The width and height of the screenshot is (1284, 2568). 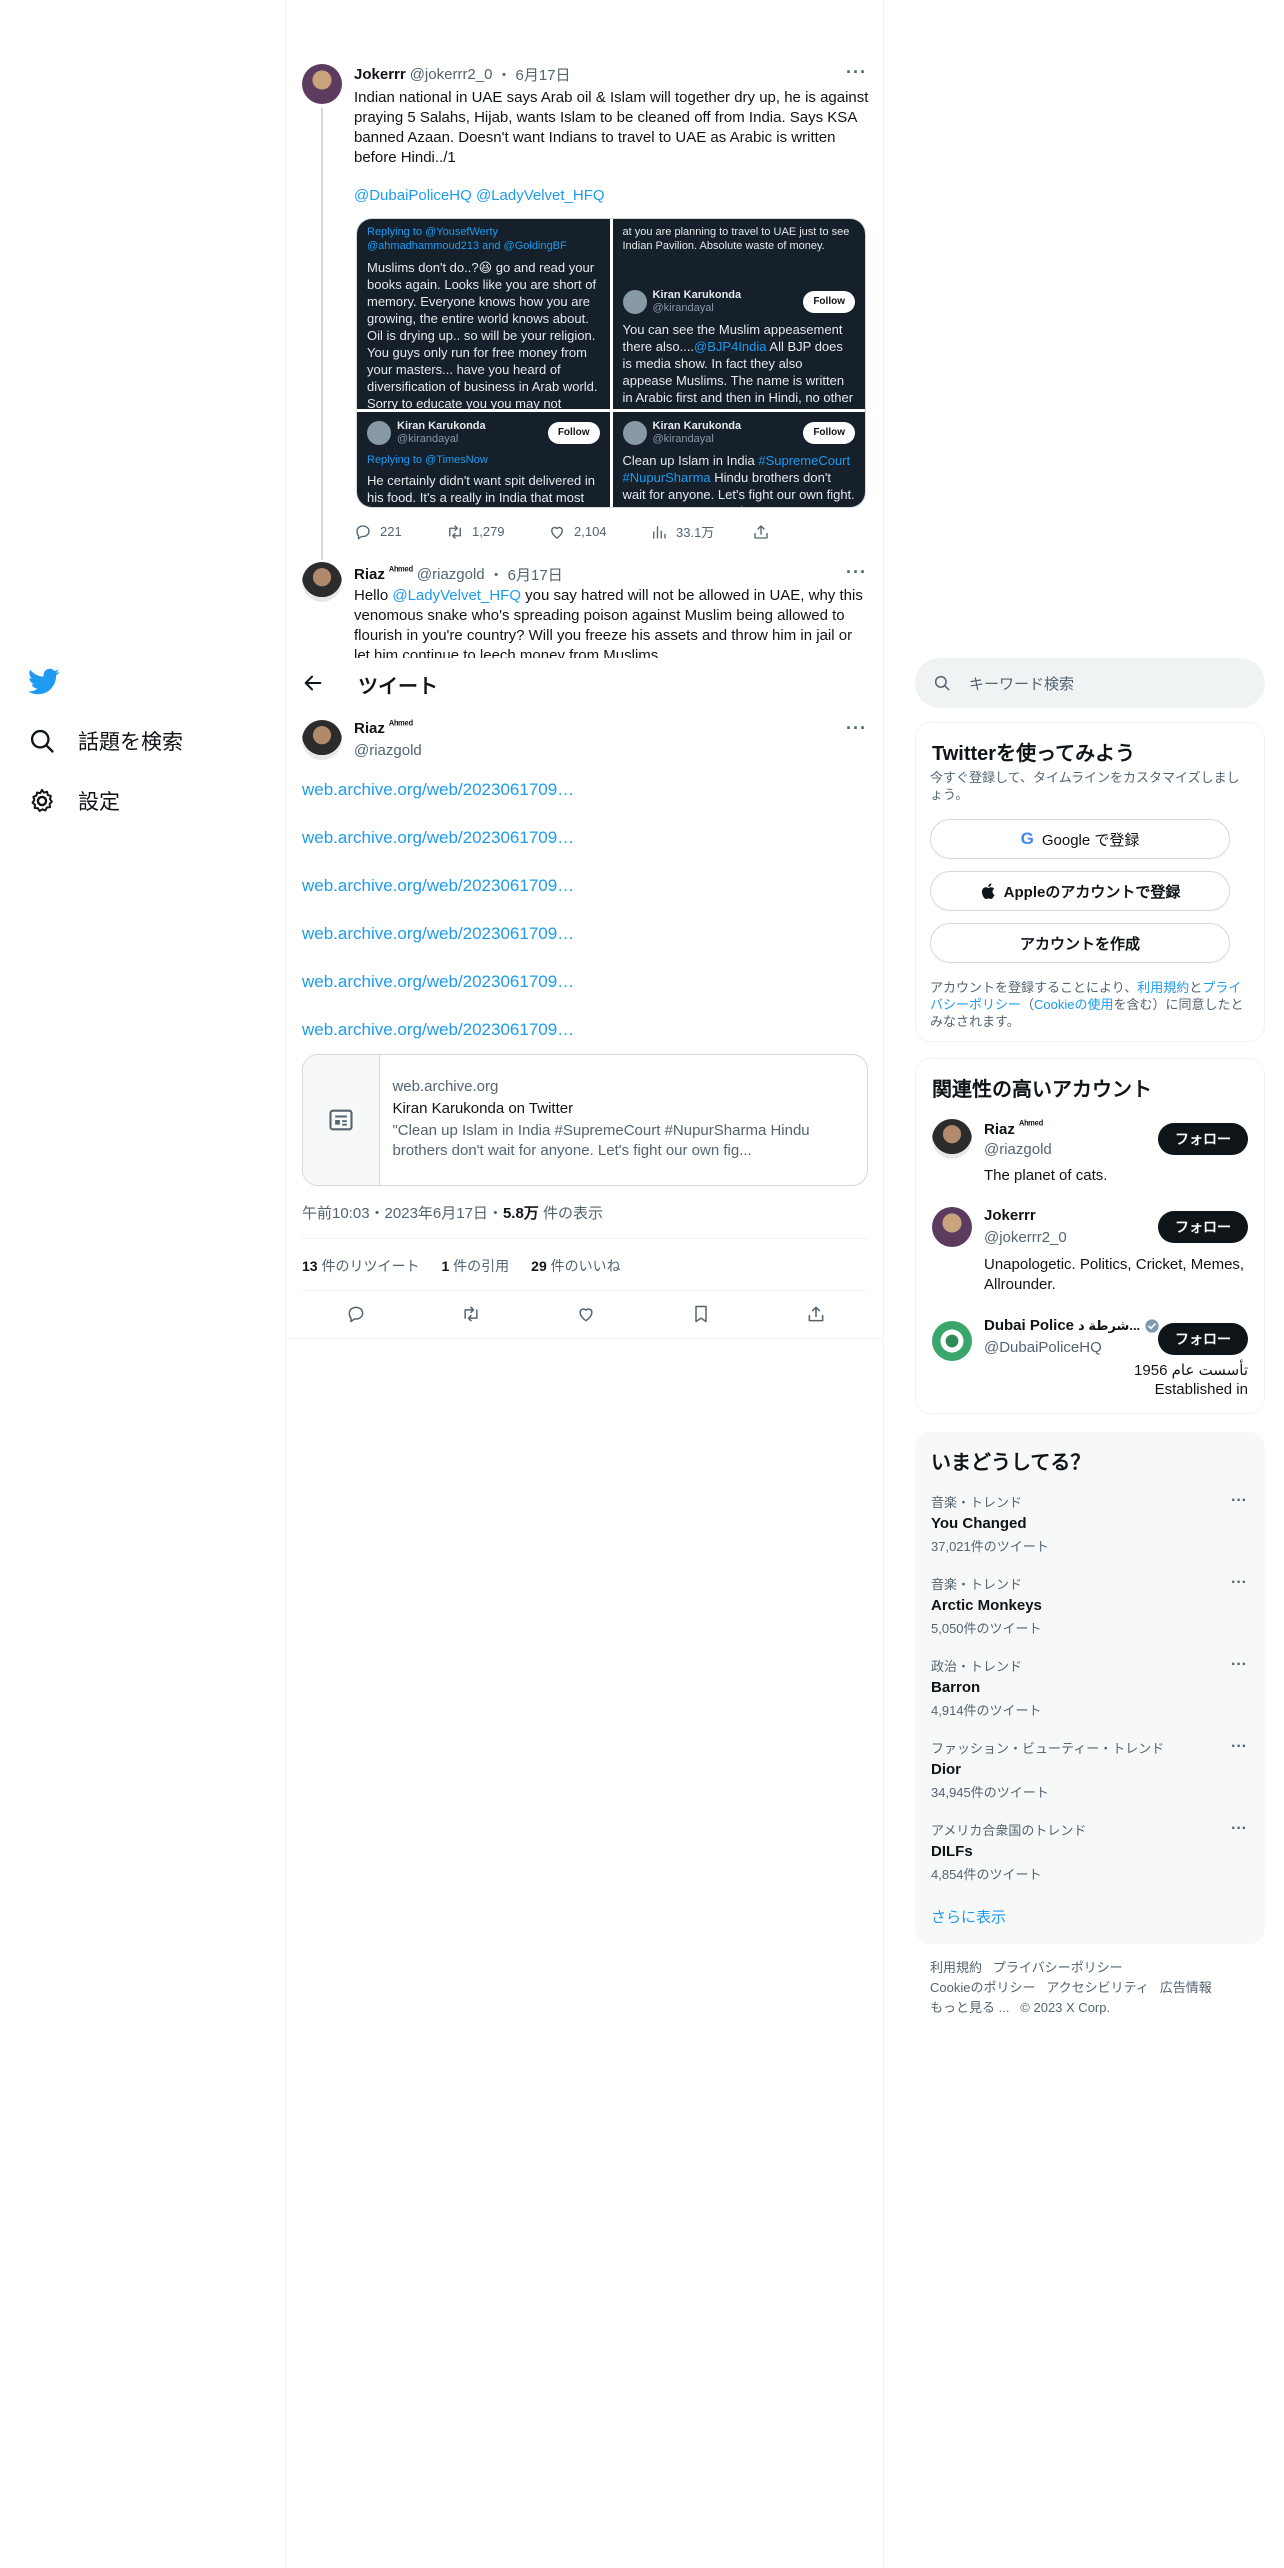 What do you see at coordinates (1073, 1004) in the screenshot?
I see `cookie-link: Cookieの使用` at bounding box center [1073, 1004].